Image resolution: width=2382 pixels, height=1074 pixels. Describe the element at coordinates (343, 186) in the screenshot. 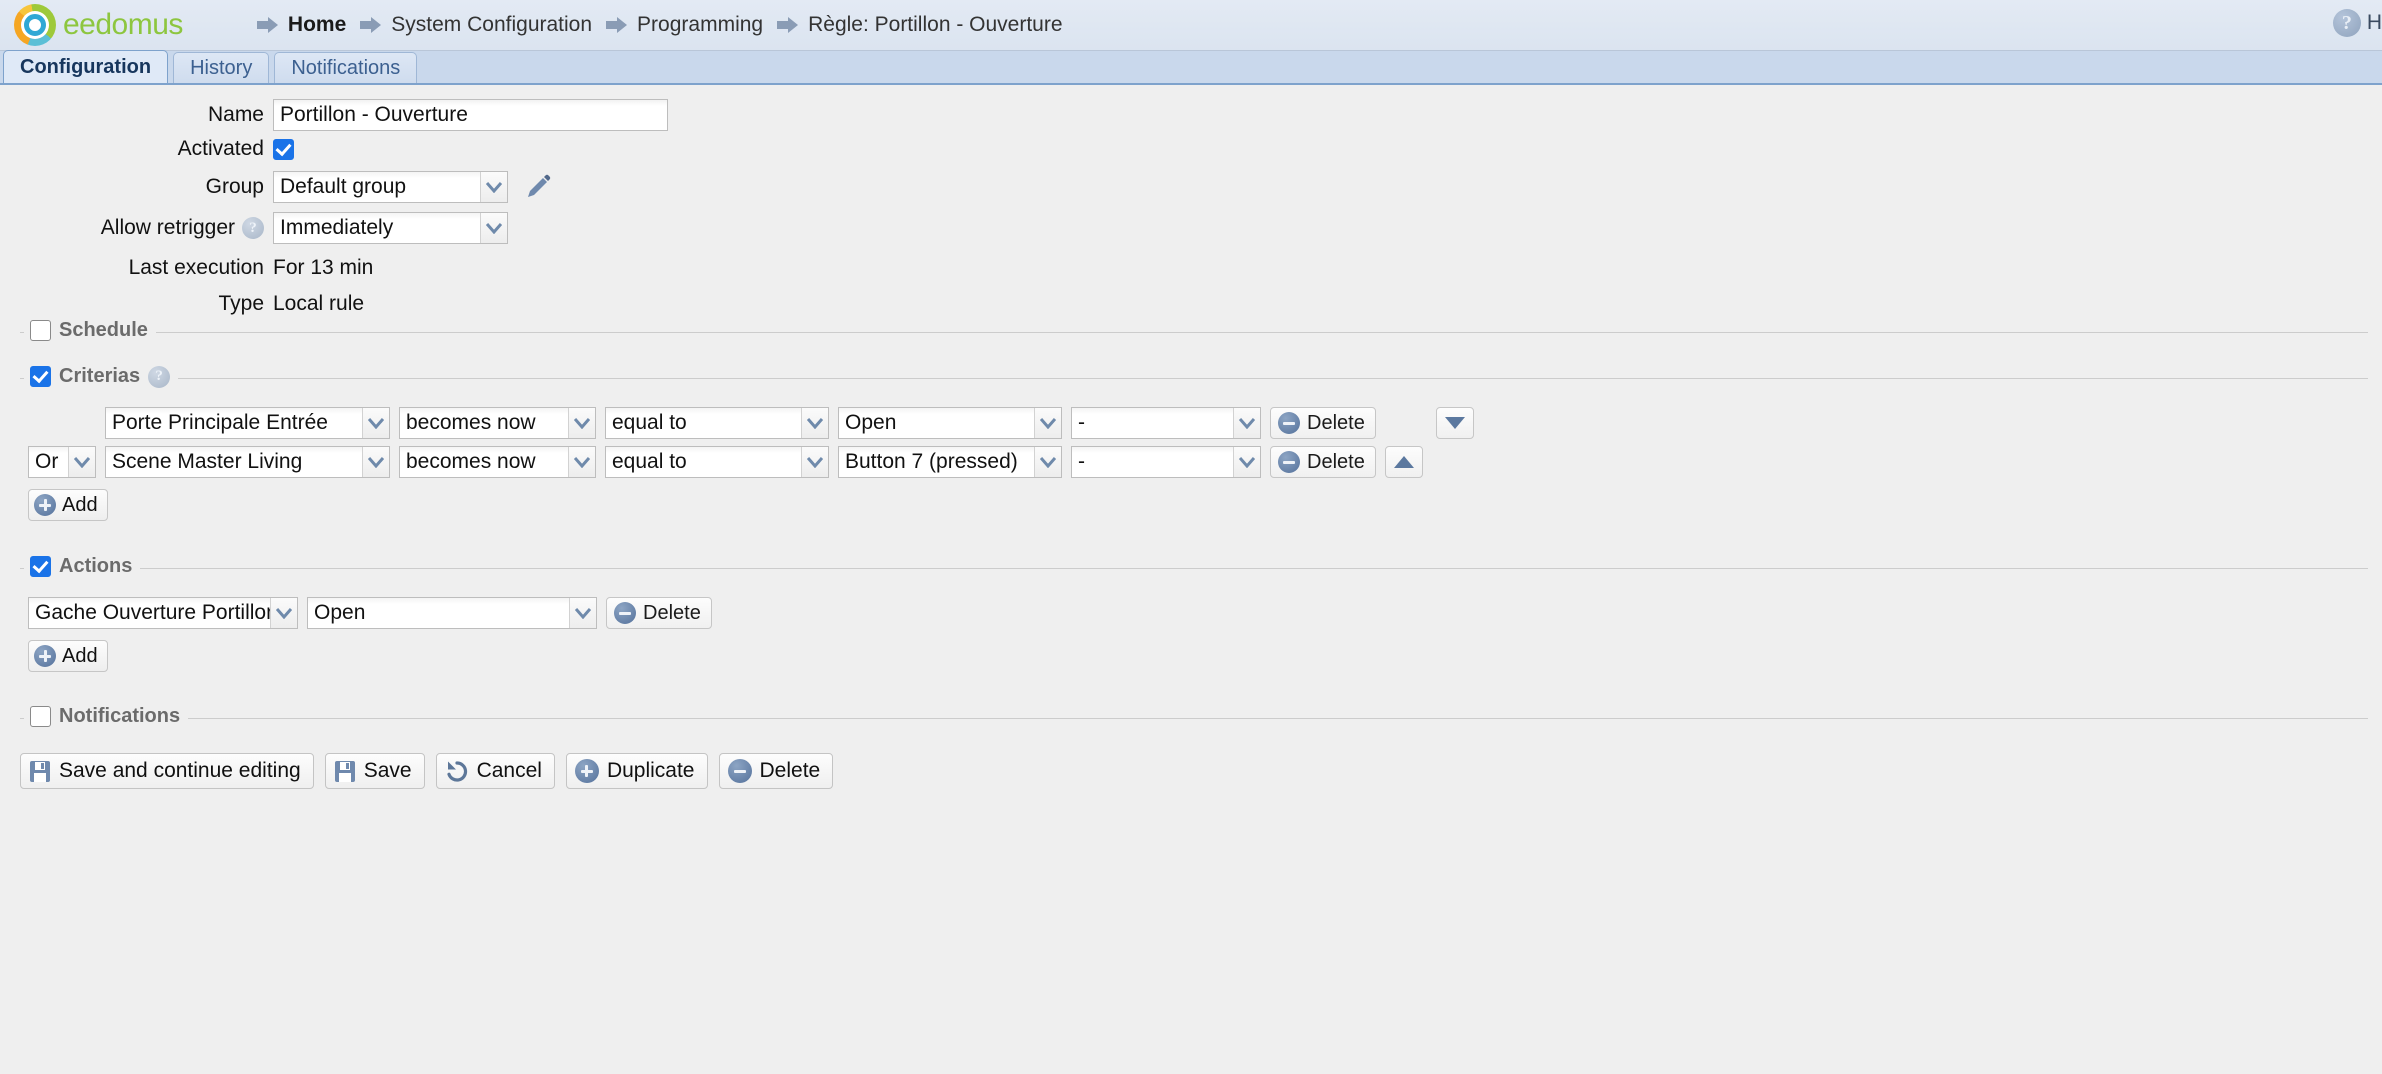

I see `group-value: Default group` at that location.